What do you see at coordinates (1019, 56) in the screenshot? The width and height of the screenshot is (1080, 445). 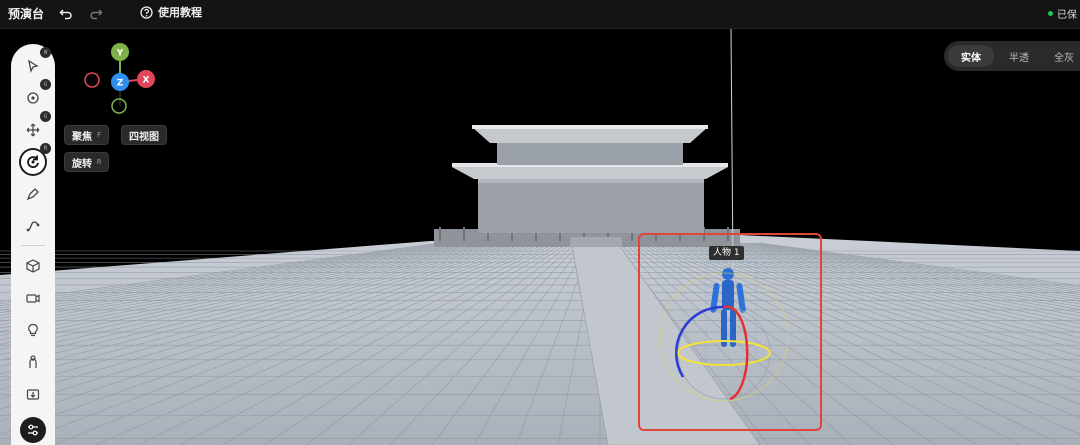 I see `mode-translucent: 半透` at bounding box center [1019, 56].